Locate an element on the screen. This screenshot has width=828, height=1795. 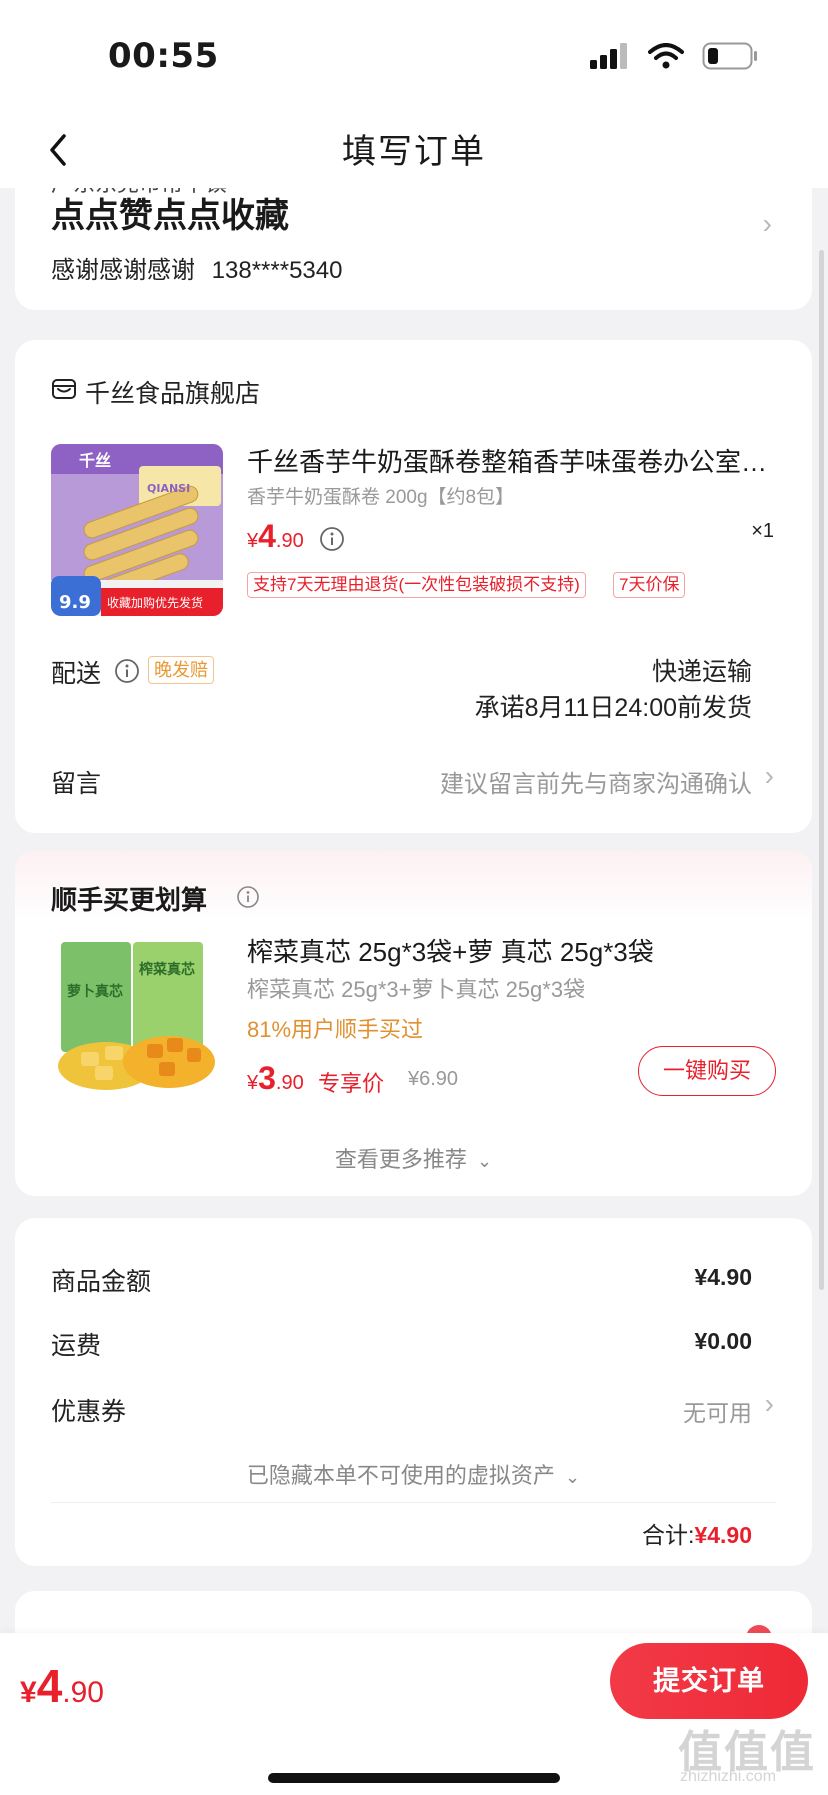
nav-bar: 填写订单 is located at coordinates (414, 149).